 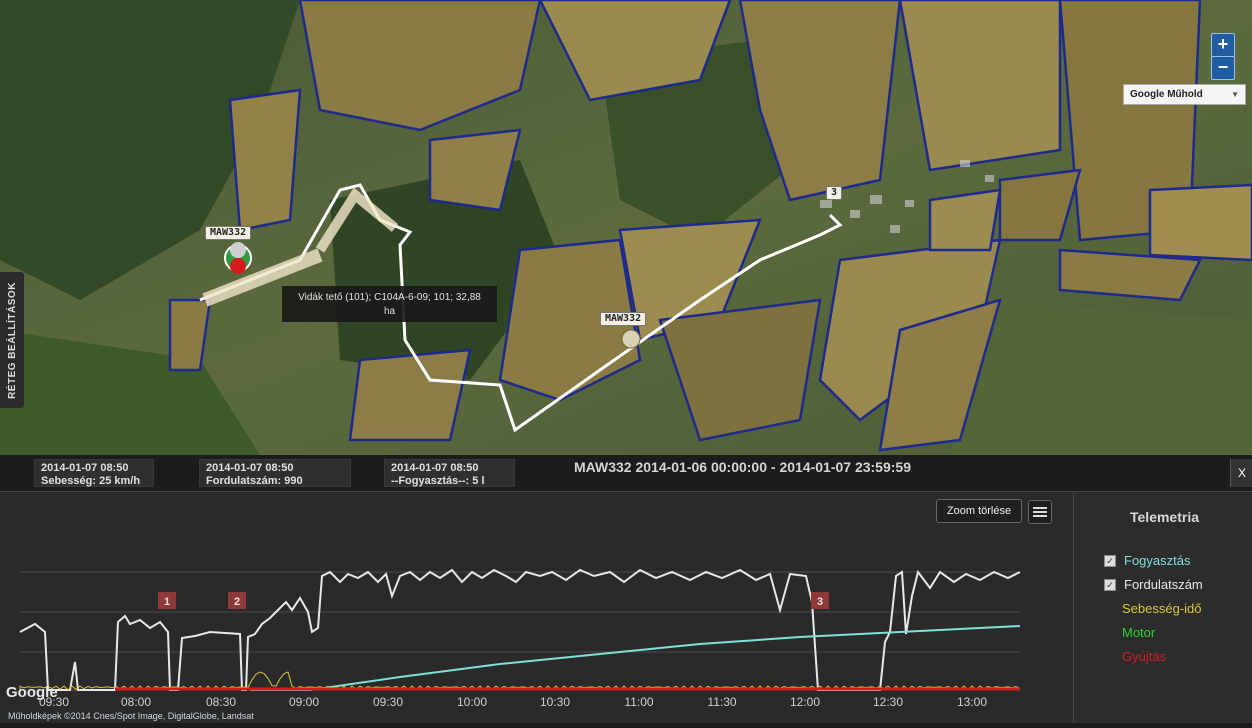 What do you see at coordinates (1235, 94) in the screenshot?
I see `chevron-down-icon: ▼` at bounding box center [1235, 94].